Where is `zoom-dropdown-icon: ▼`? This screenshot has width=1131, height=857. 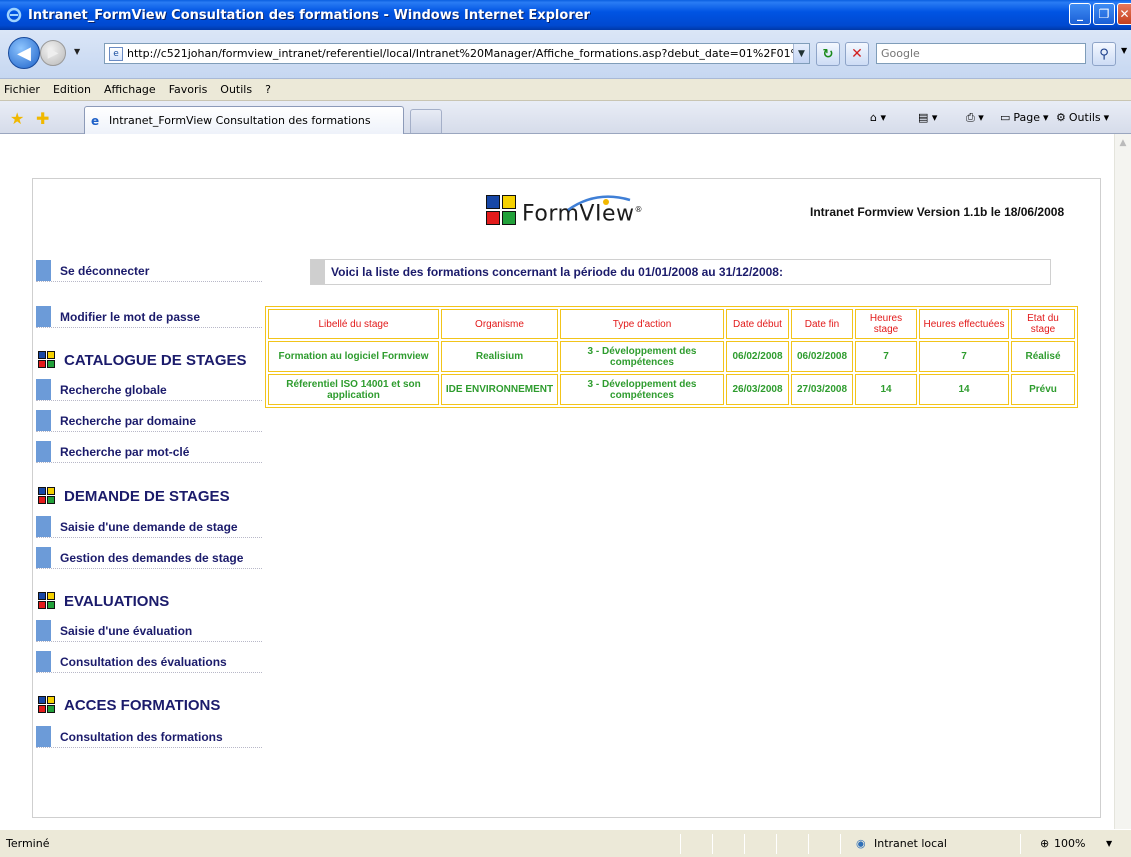 zoom-dropdown-icon: ▼ is located at coordinates (1109, 843).